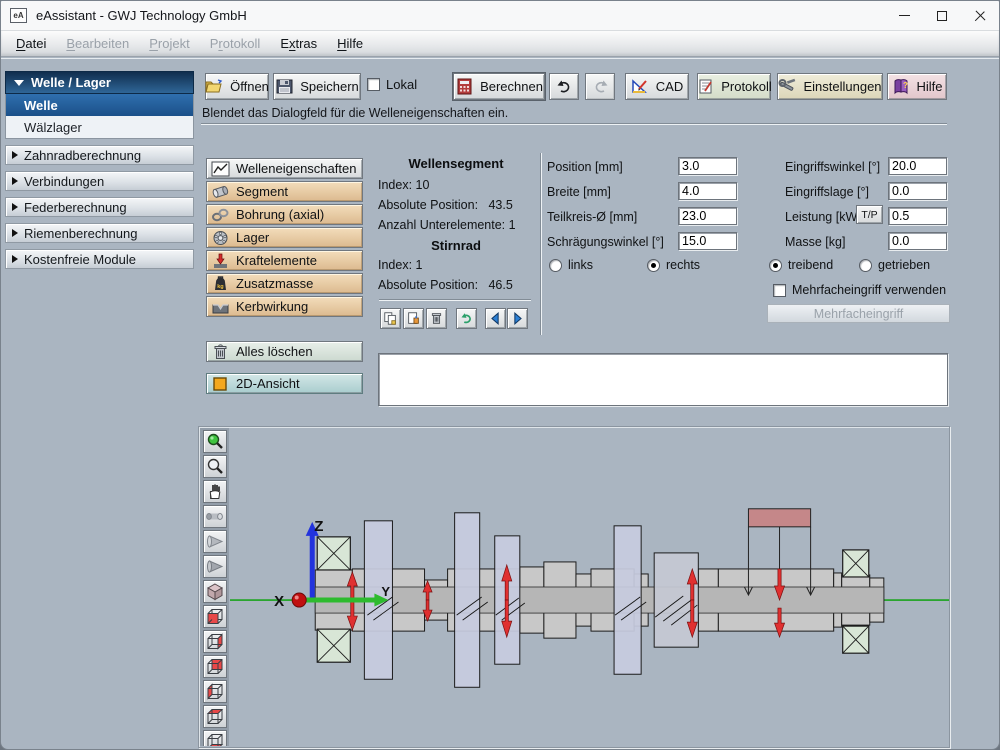 Image resolution: width=1000 pixels, height=750 pixels. I want to click on copy-element-button, so click(390, 318).